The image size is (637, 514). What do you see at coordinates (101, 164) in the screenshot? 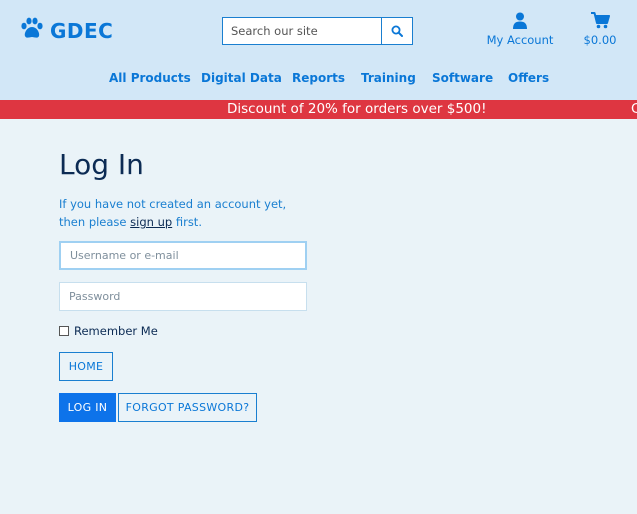
I see `page-title: Log In` at bounding box center [101, 164].